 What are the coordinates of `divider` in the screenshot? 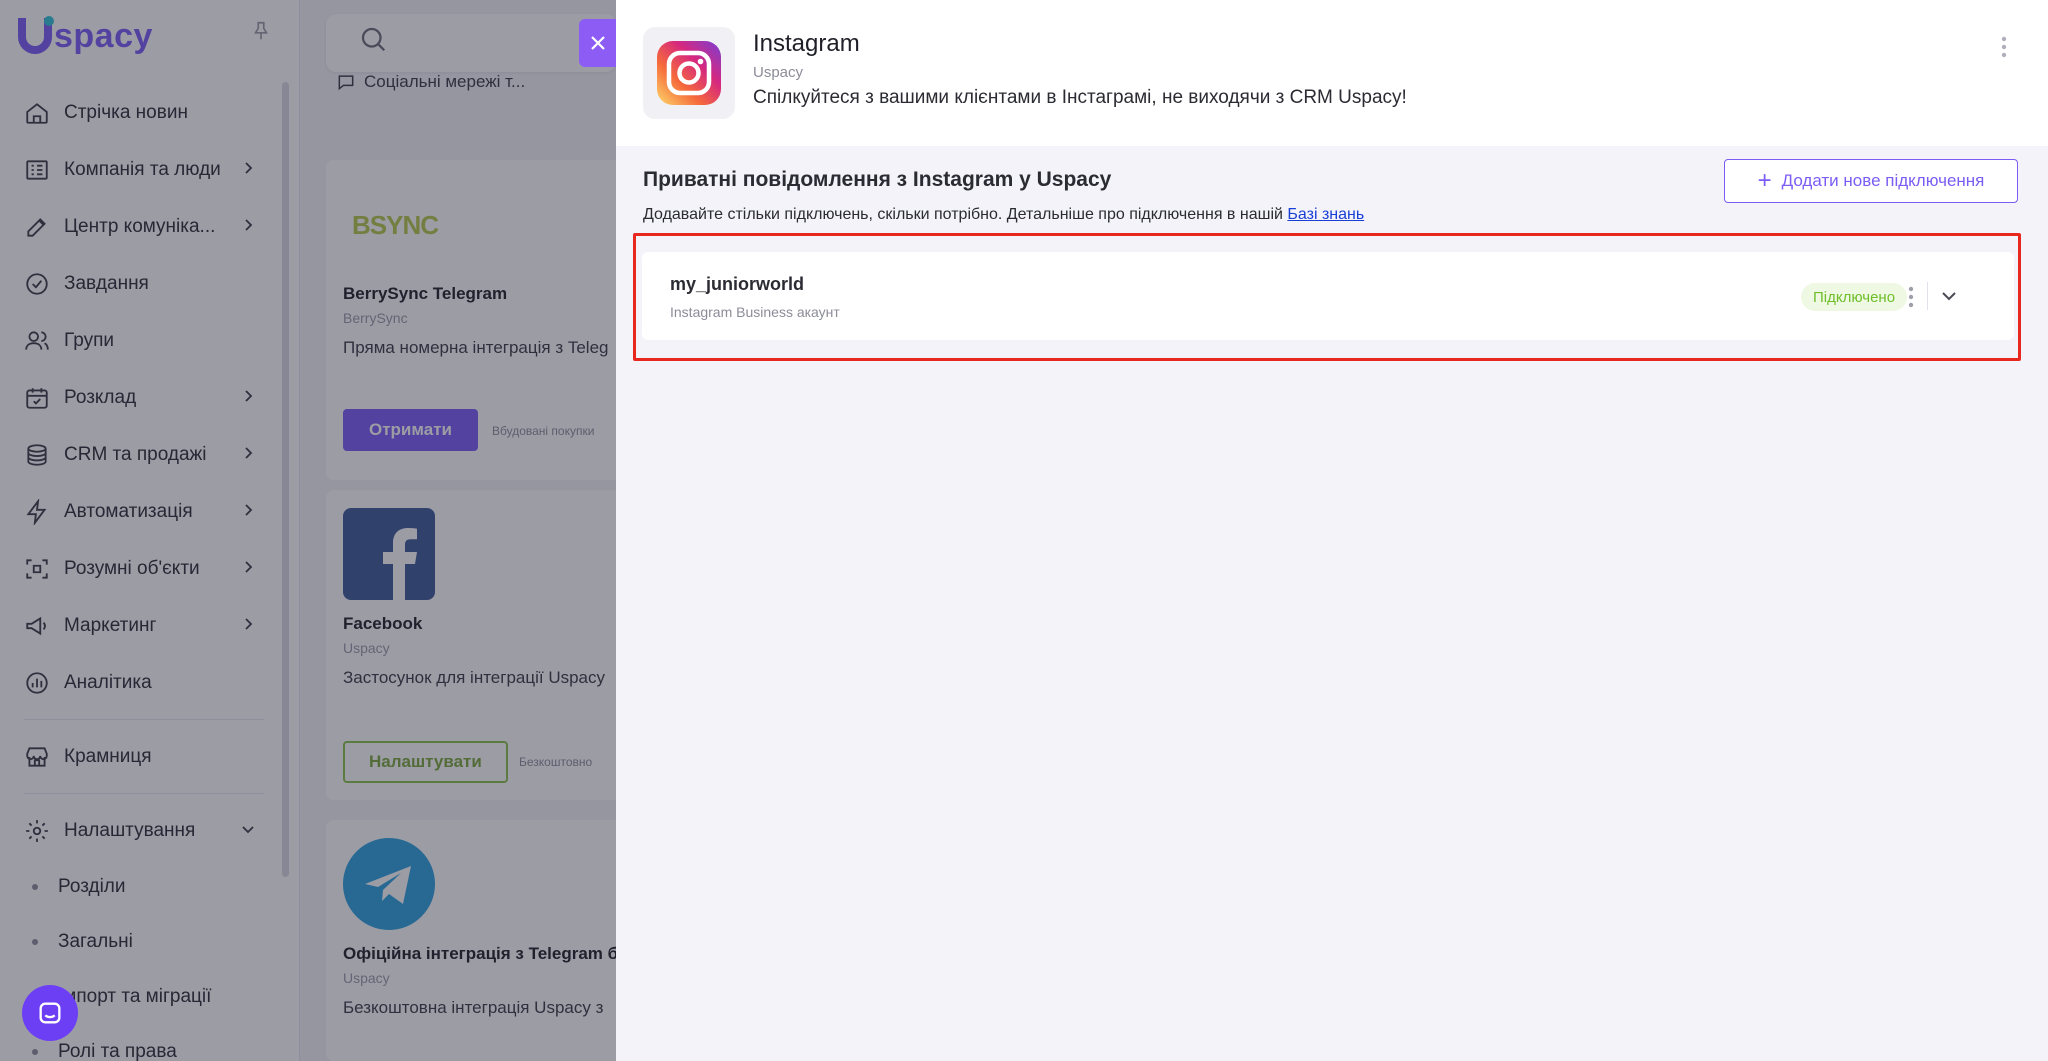 It's located at (1927, 296).